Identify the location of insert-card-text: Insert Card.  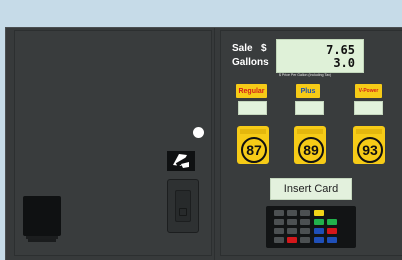
(311, 189).